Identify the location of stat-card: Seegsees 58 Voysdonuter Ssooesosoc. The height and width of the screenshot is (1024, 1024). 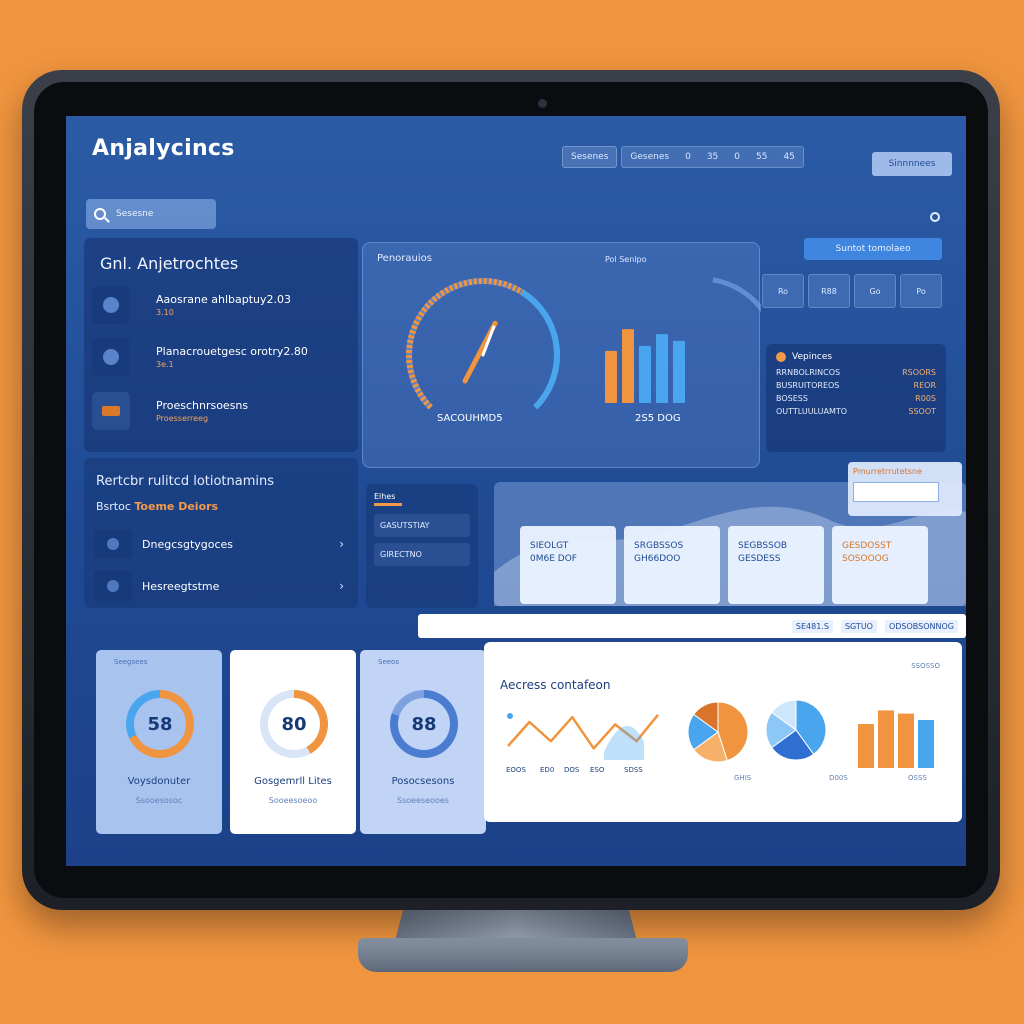
(159, 742).